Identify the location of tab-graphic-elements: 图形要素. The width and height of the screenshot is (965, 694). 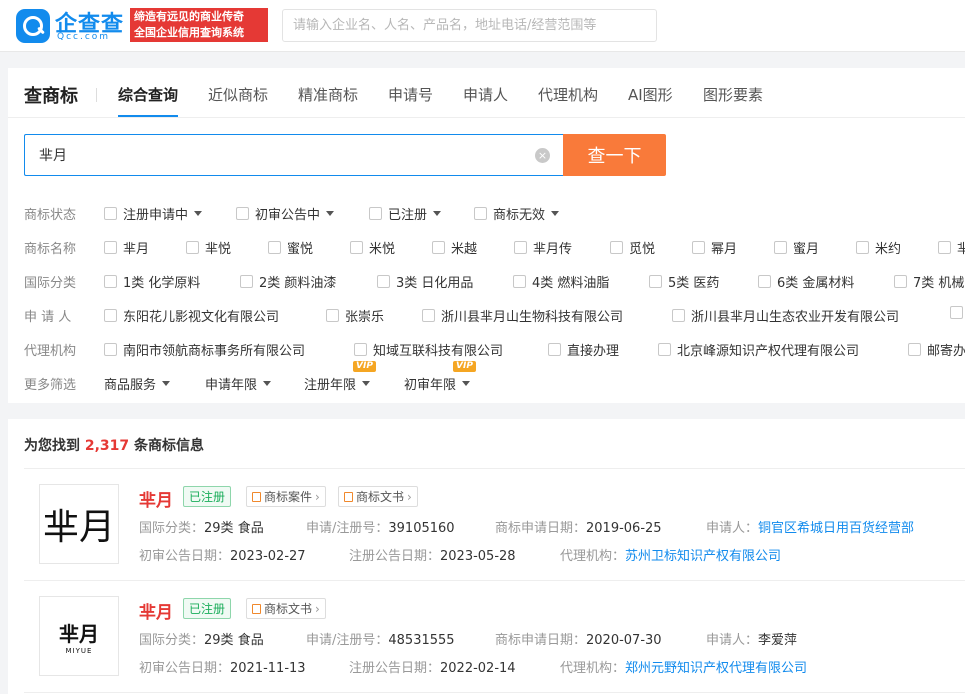
(733, 94).